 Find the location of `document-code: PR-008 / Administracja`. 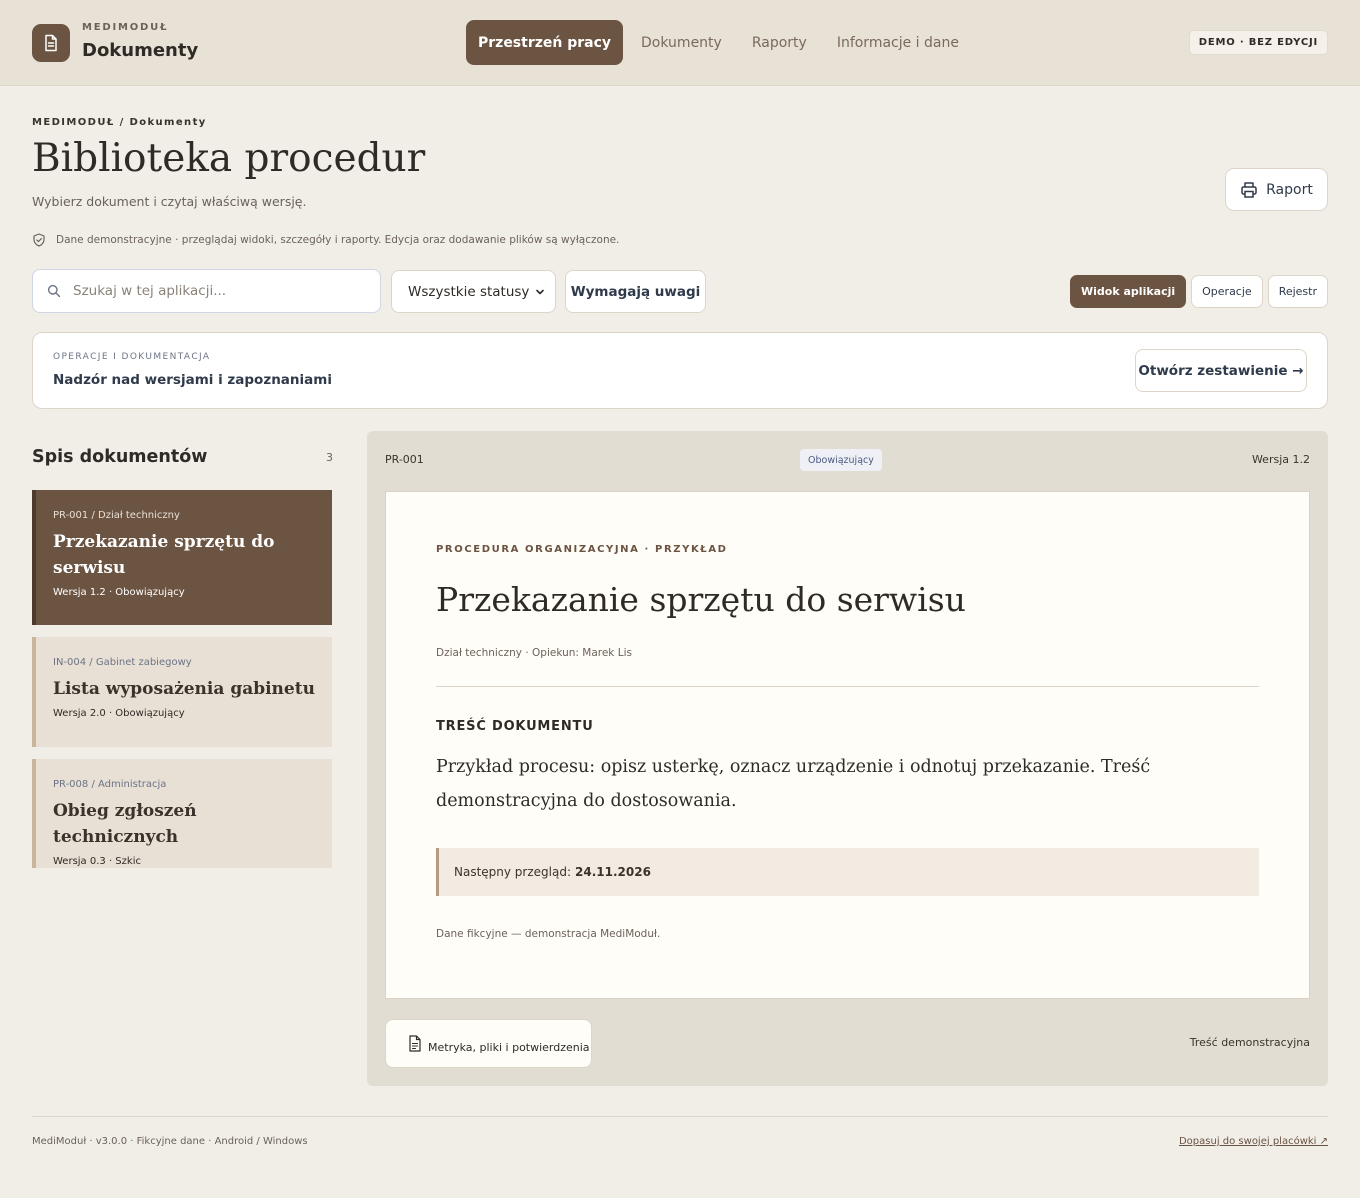

document-code: PR-008 / Administracja is located at coordinates (110, 784).